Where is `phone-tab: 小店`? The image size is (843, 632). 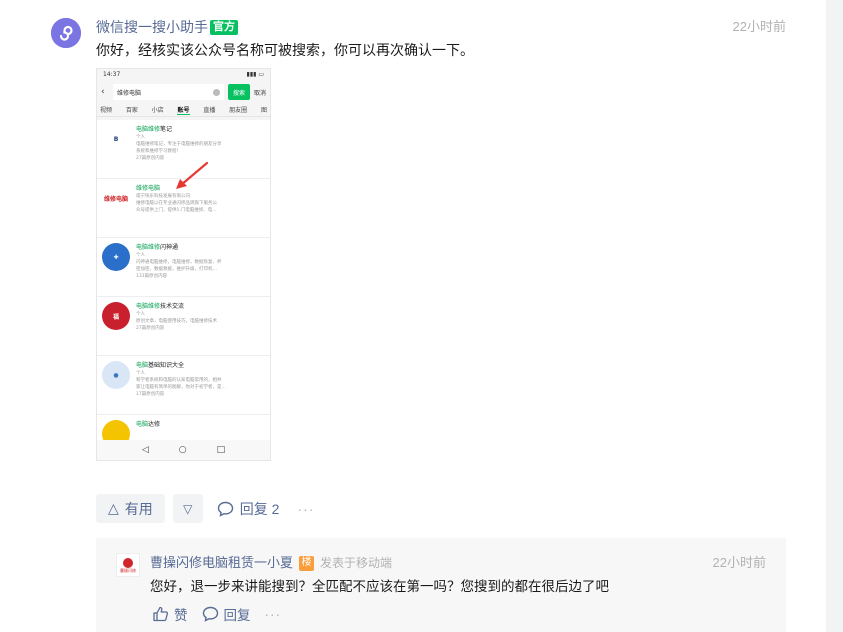 phone-tab: 小店 is located at coordinates (157, 110).